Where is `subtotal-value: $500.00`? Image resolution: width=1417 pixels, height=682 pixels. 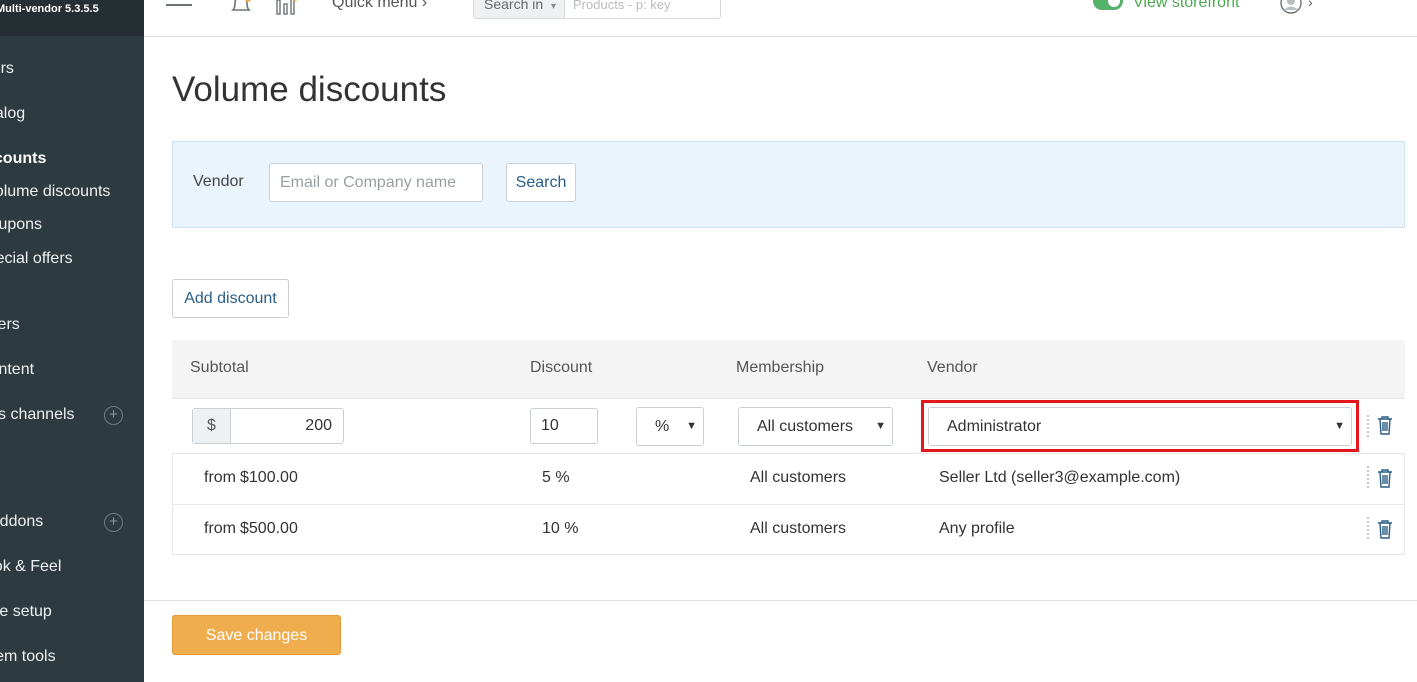
subtotal-value: $500.00 is located at coordinates (269, 528).